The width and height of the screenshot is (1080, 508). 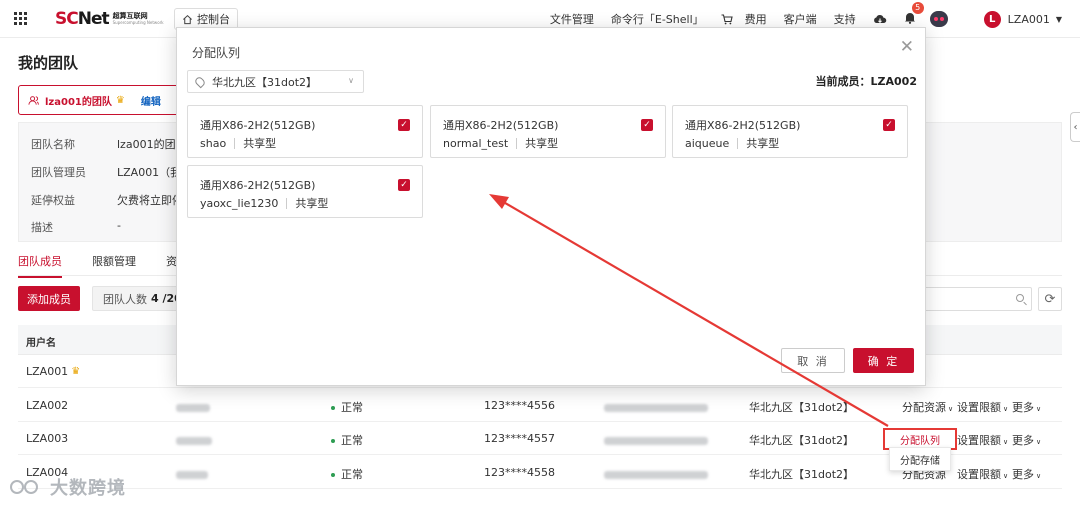 I want to click on user-name: LZA001, so click(x=1028, y=19).